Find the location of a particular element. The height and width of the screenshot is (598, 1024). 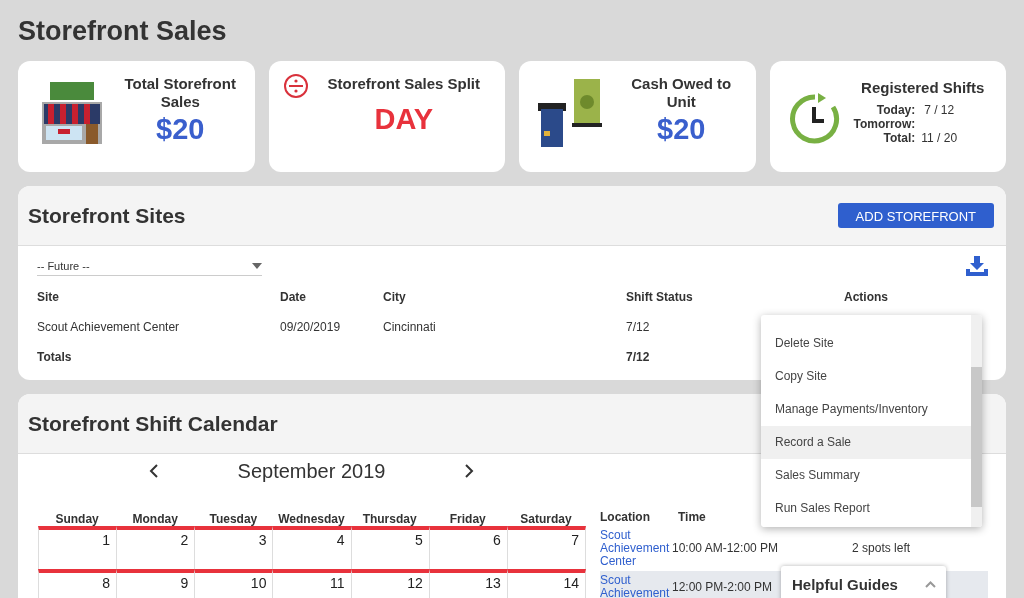

helpful-guides-title: Helpful Guides is located at coordinates (845, 584).